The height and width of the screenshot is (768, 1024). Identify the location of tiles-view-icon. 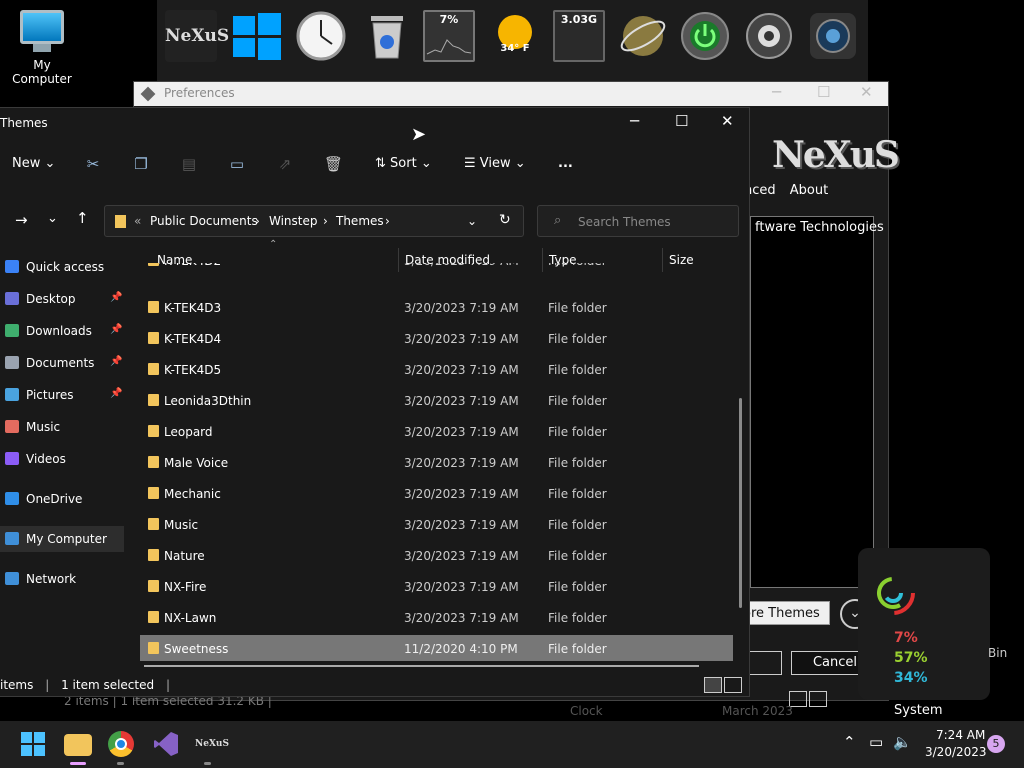
(818, 699).